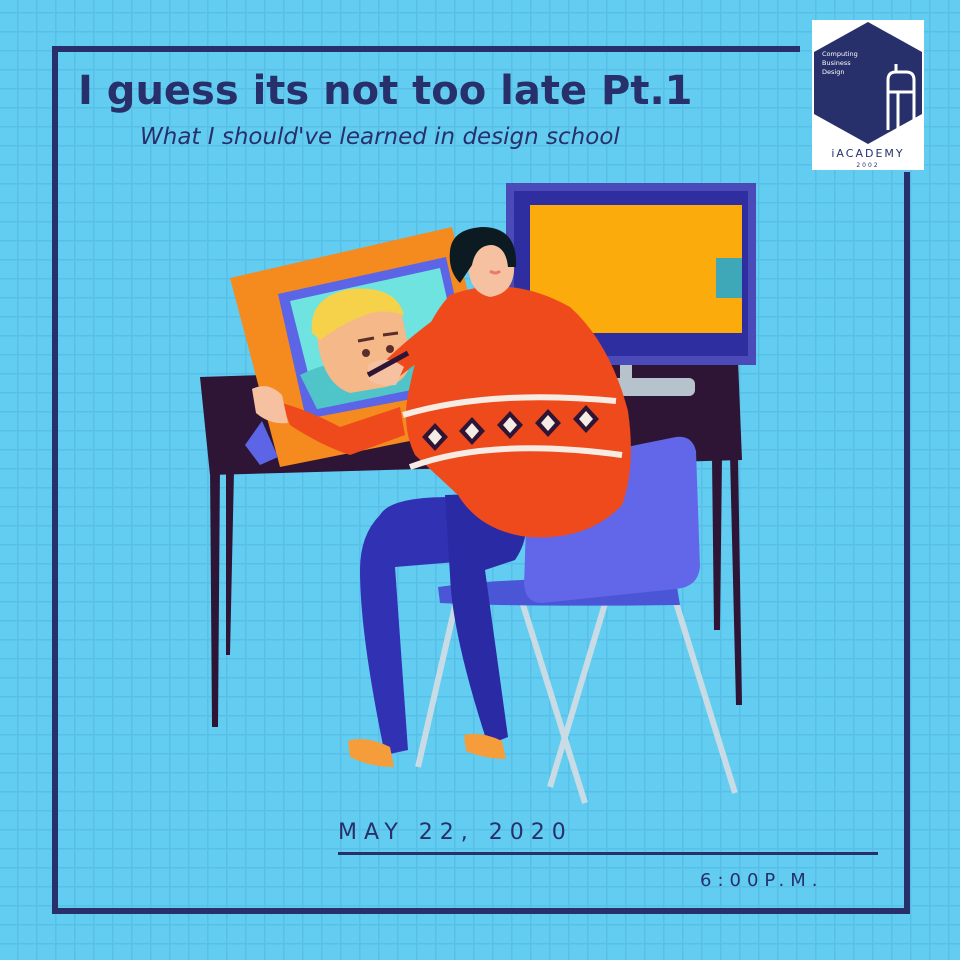 Image resolution: width=960 pixels, height=960 pixels. Describe the element at coordinates (481, 911) in the screenshot. I see `frame-bottom-border` at that location.